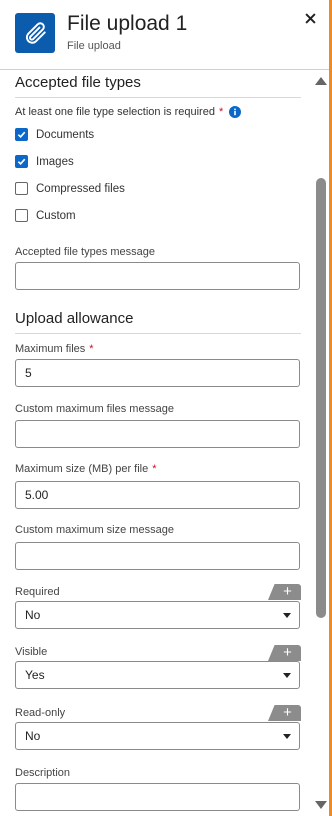  What do you see at coordinates (37, 592) in the screenshot?
I see `required-label: Required` at bounding box center [37, 592].